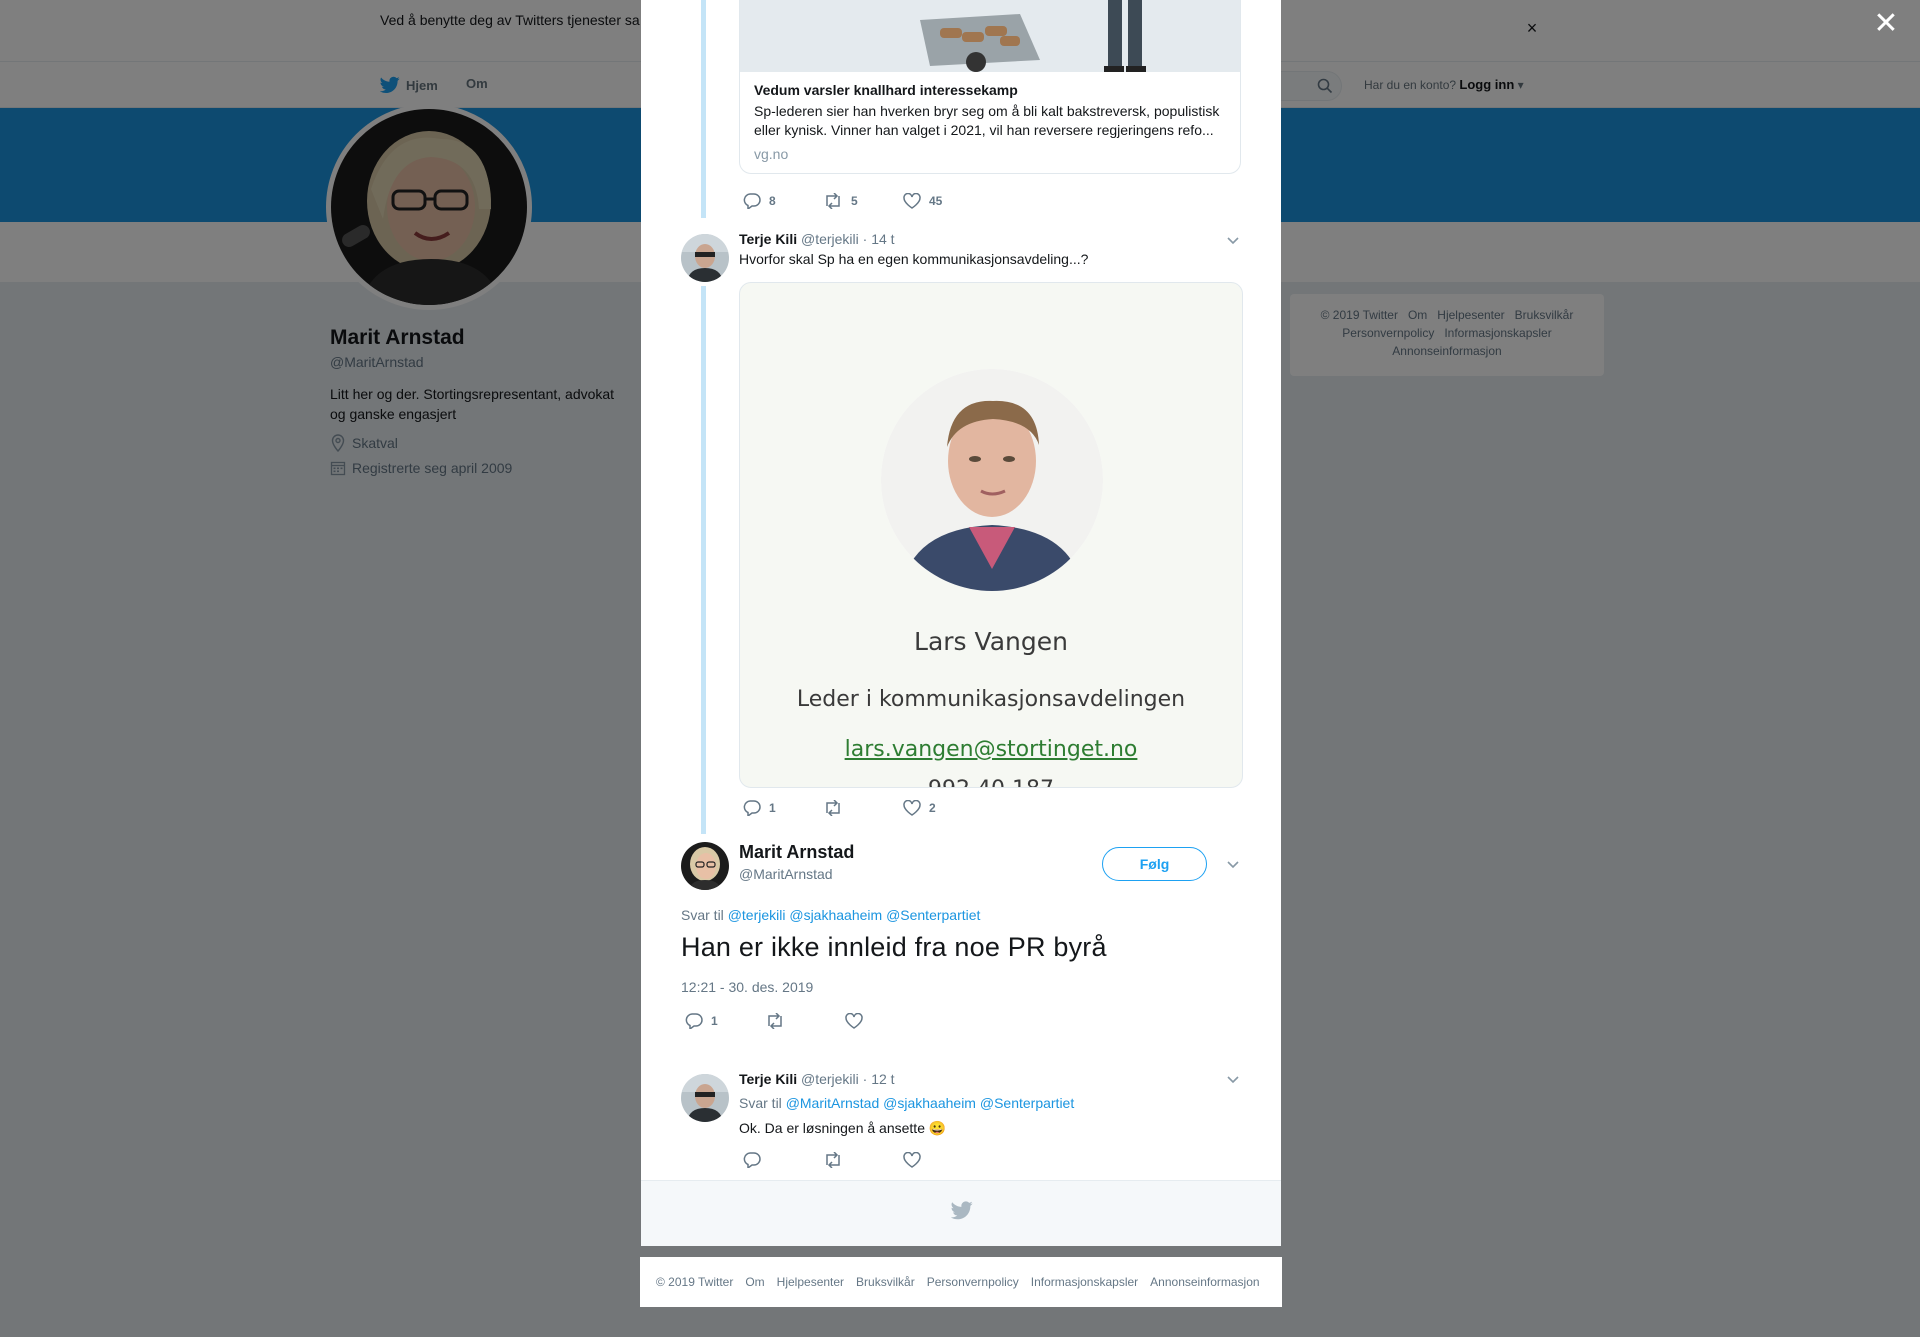 This screenshot has height=1337, width=1920. I want to click on tweet-time: · 12 t, so click(879, 1079).